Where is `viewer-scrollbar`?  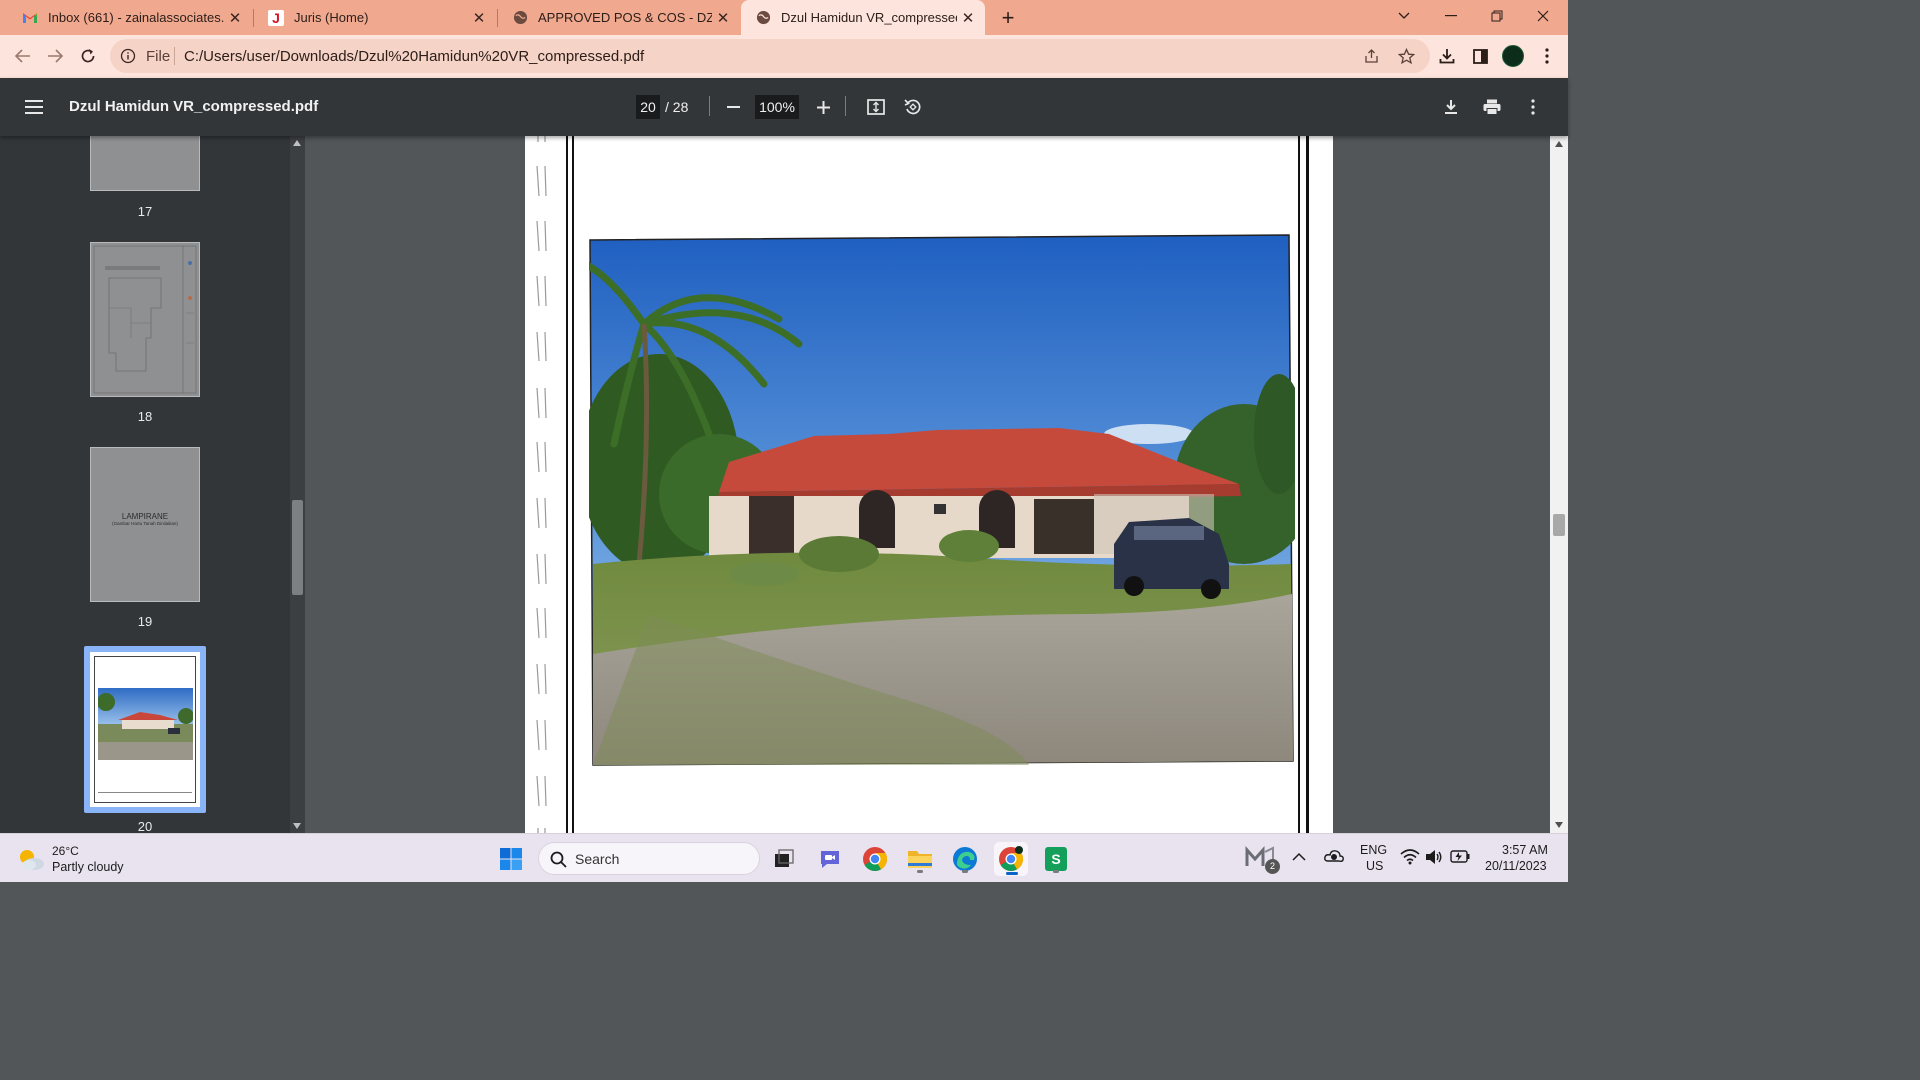 viewer-scrollbar is located at coordinates (1559, 484).